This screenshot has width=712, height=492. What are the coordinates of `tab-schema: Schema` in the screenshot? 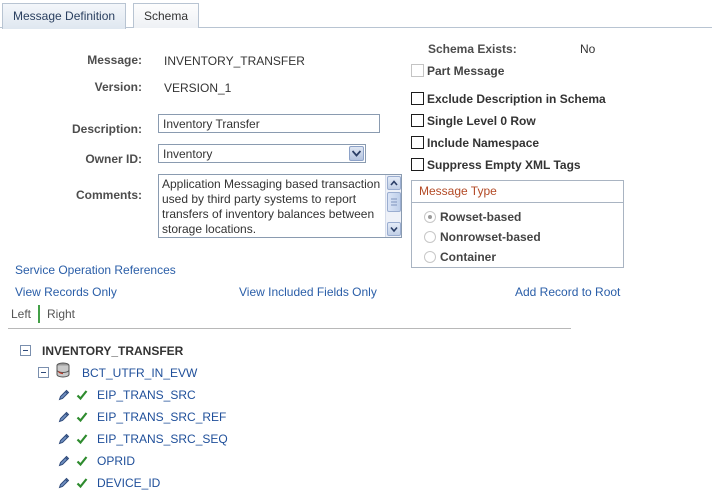 It's located at (166, 15).